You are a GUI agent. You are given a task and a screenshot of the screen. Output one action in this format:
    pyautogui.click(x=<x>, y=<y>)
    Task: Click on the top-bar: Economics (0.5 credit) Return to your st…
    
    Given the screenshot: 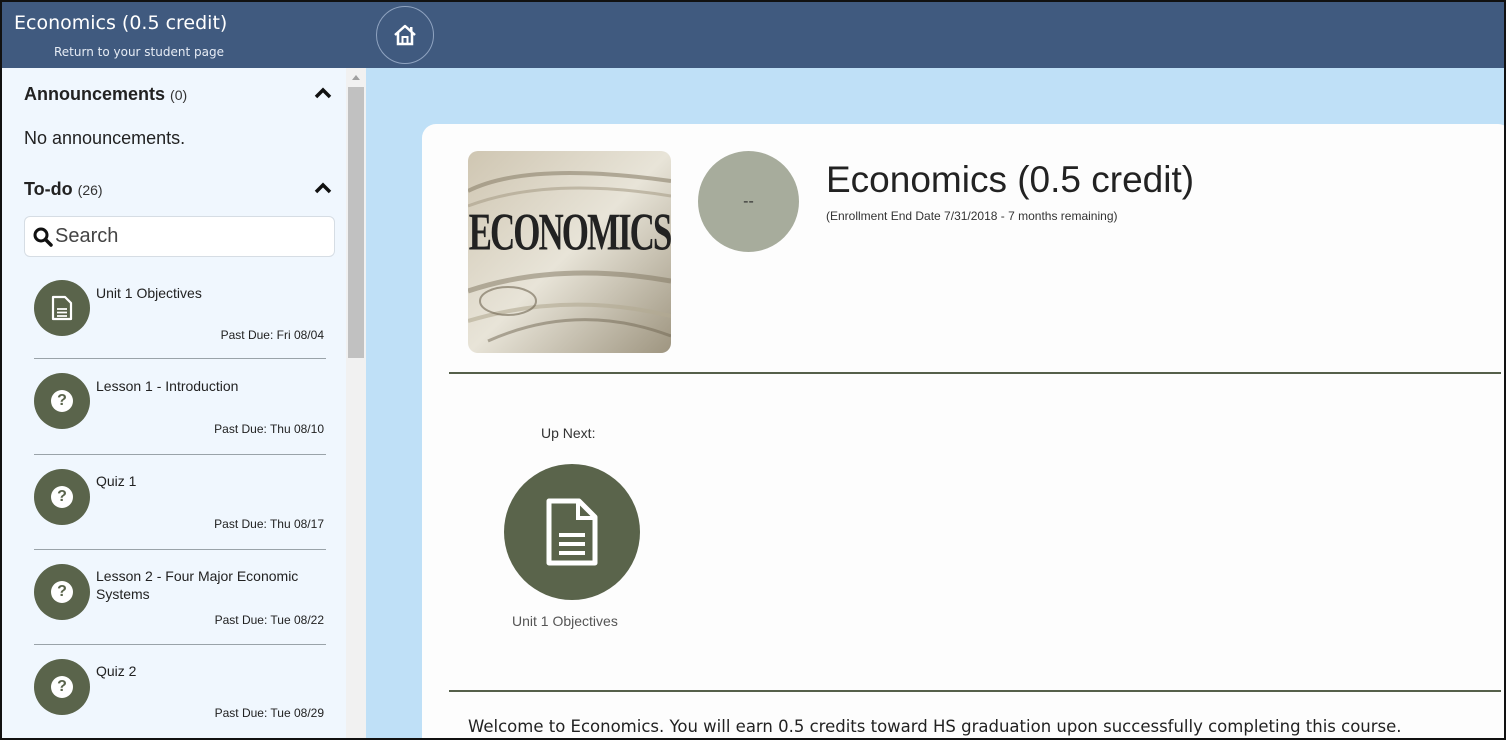 What is the action you would take?
    pyautogui.click(x=753, y=35)
    